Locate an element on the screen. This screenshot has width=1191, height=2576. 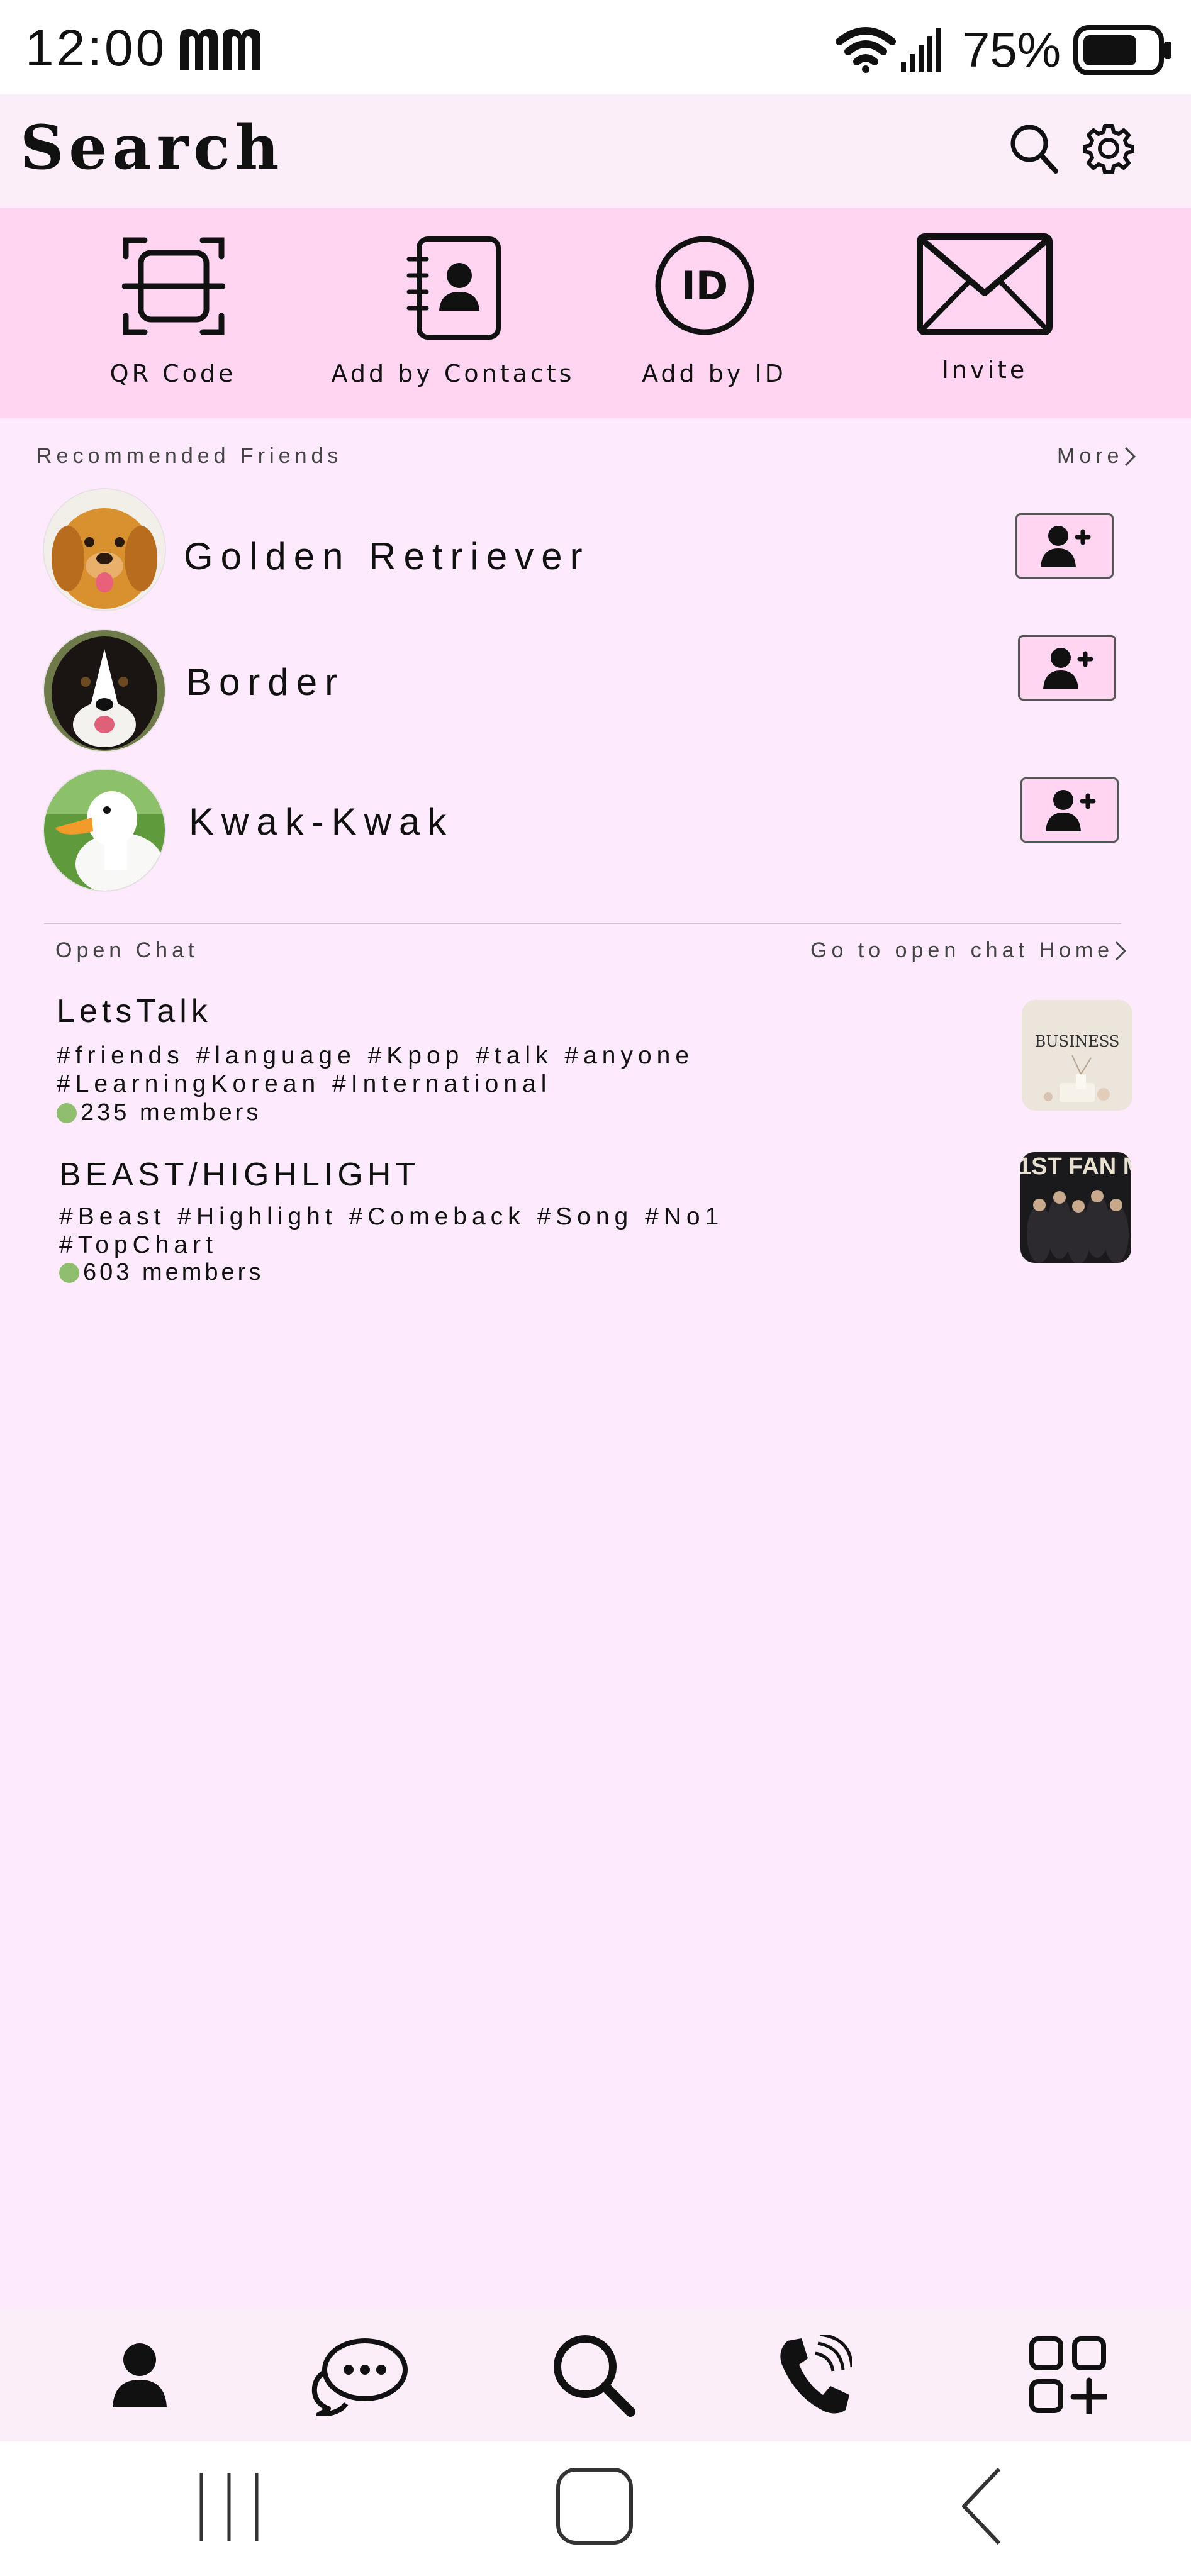
envelope-icon is located at coordinates (985, 284).